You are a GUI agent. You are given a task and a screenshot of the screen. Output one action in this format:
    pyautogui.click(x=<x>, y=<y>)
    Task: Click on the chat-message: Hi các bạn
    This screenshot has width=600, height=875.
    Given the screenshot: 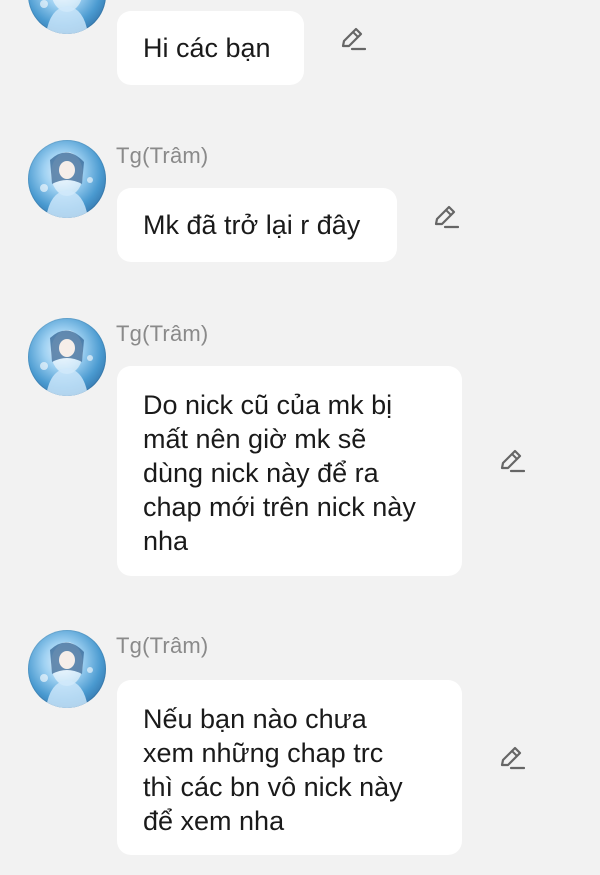 What is the action you would take?
    pyautogui.click(x=300, y=50)
    